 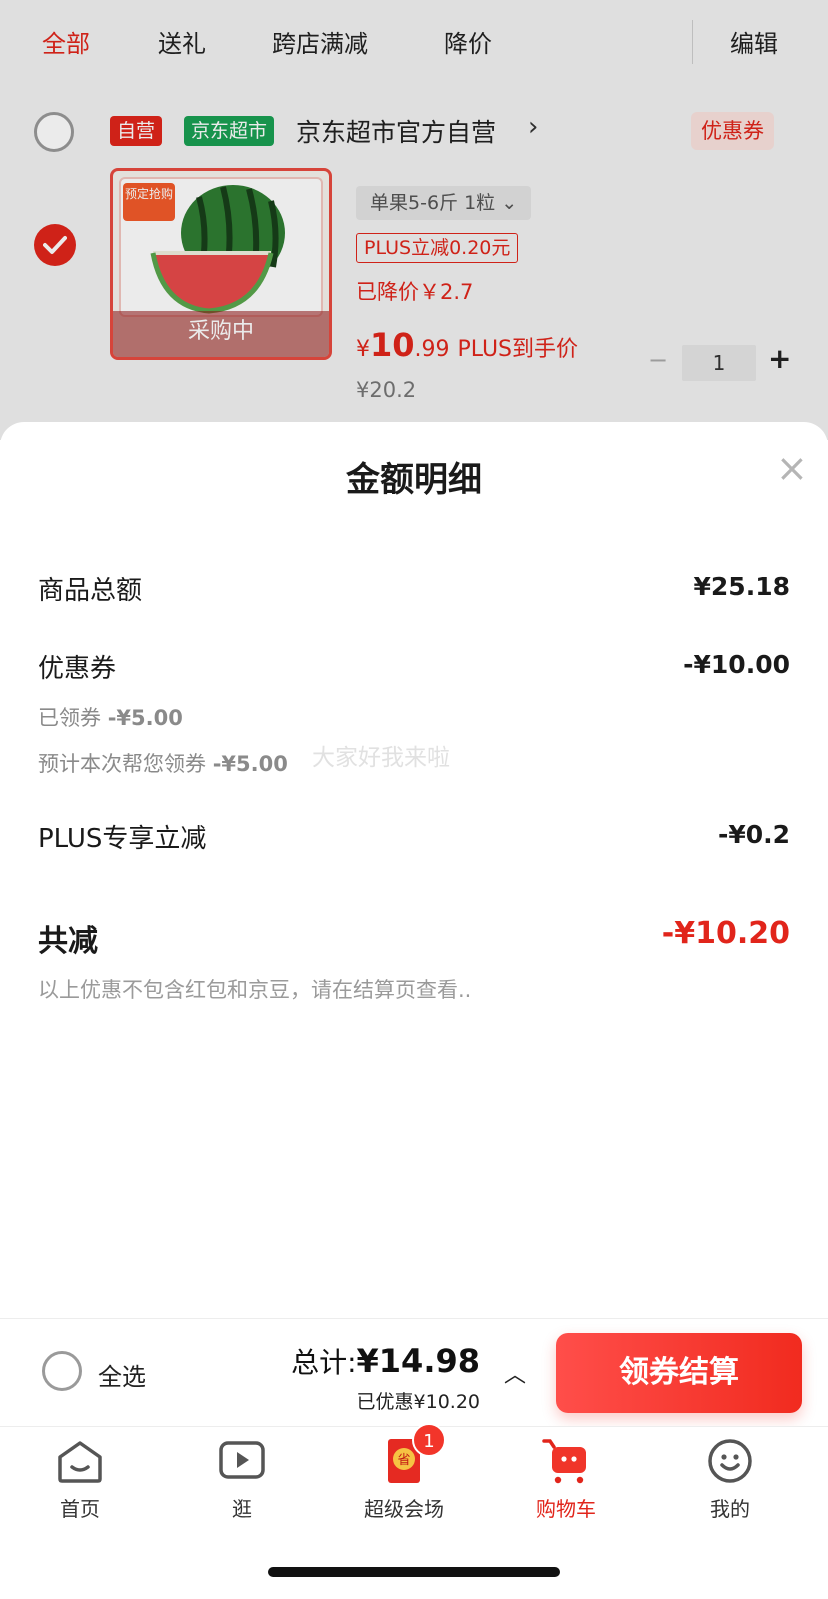 I want to click on saved-amount: 已优惠¥10.20, so click(x=418, y=1402).